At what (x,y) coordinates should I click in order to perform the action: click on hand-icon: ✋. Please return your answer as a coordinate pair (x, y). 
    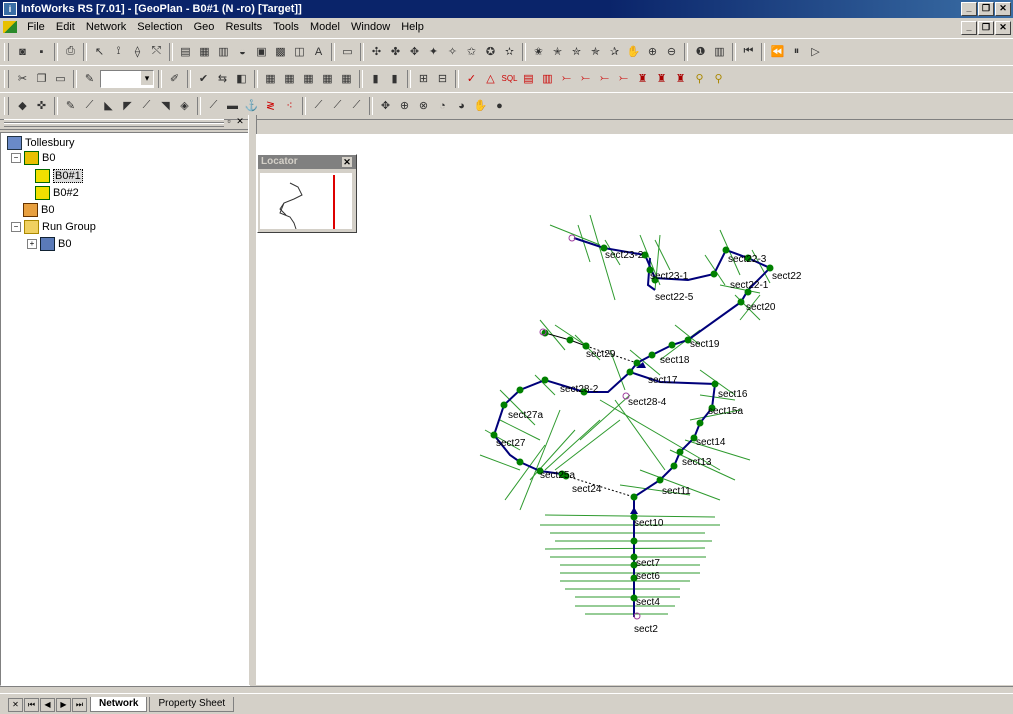
    Looking at the image, I should click on (480, 105).